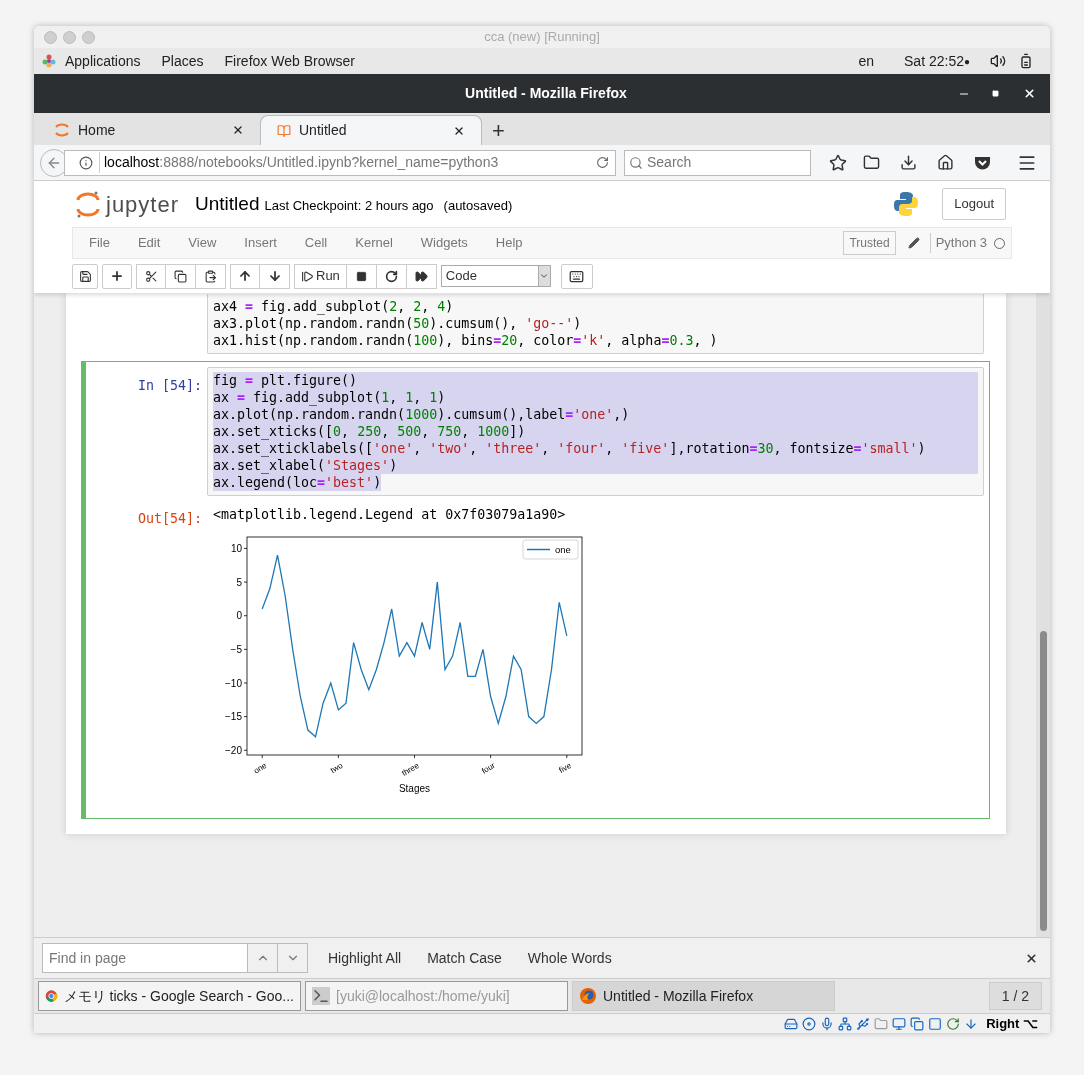 The image size is (1084, 1075). I want to click on x-tick-label: five, so click(565, 767).